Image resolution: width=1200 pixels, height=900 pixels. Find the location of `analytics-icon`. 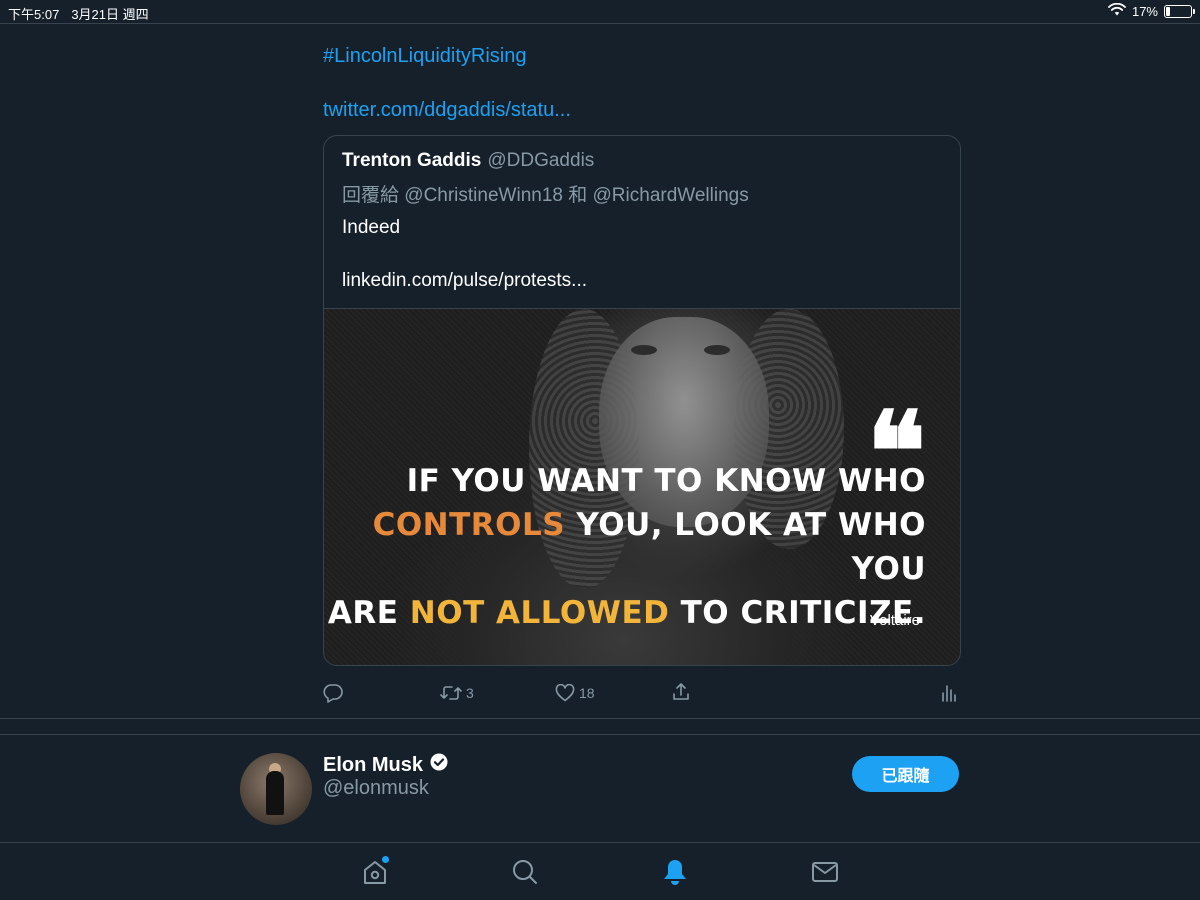

analytics-icon is located at coordinates (949, 693).